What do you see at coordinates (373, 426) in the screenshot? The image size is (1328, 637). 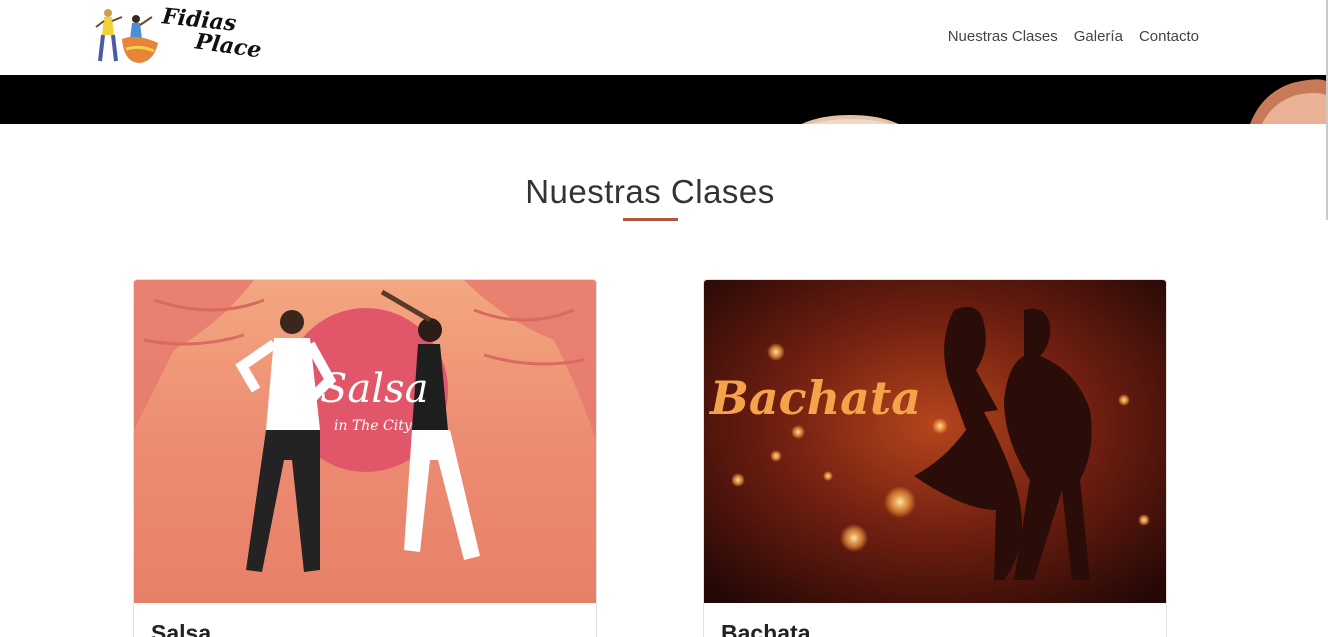 I see `salsa-image-subtext: in The City` at bounding box center [373, 426].